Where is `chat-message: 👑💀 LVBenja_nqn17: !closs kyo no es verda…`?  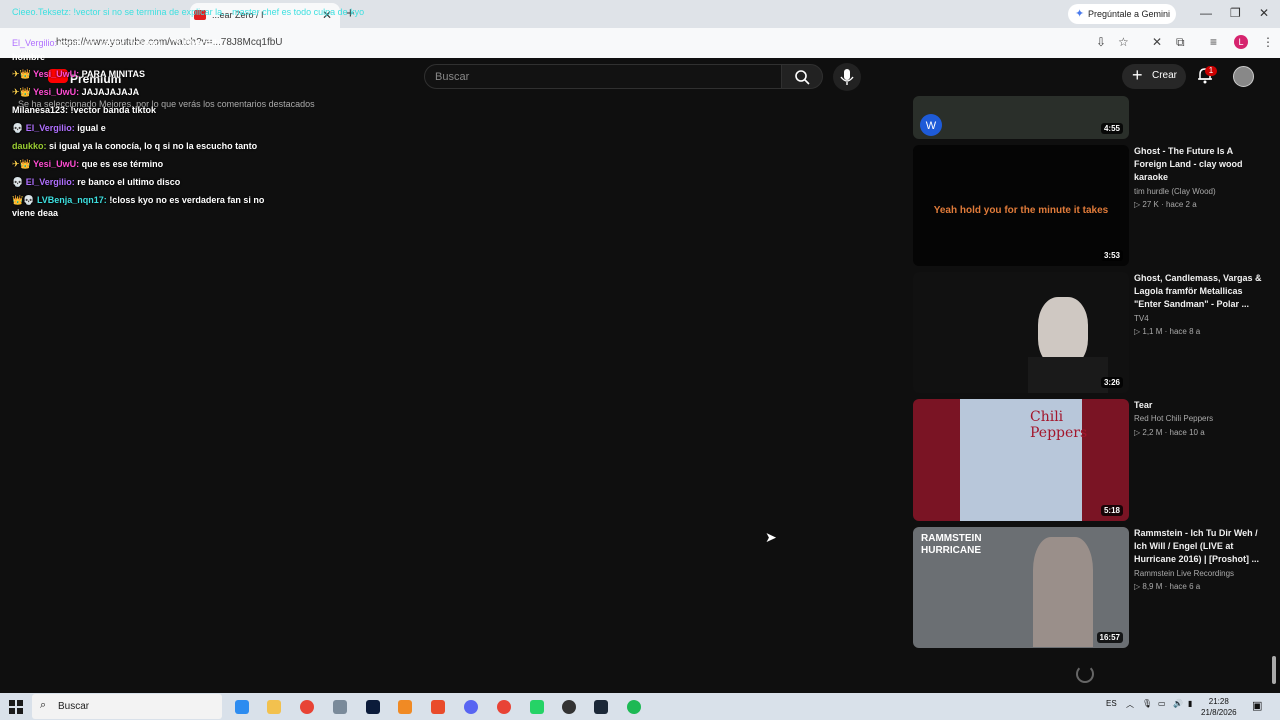
chat-message: 👑💀 LVBenja_nqn17: !closs kyo no es verda… is located at coordinates (138, 200).